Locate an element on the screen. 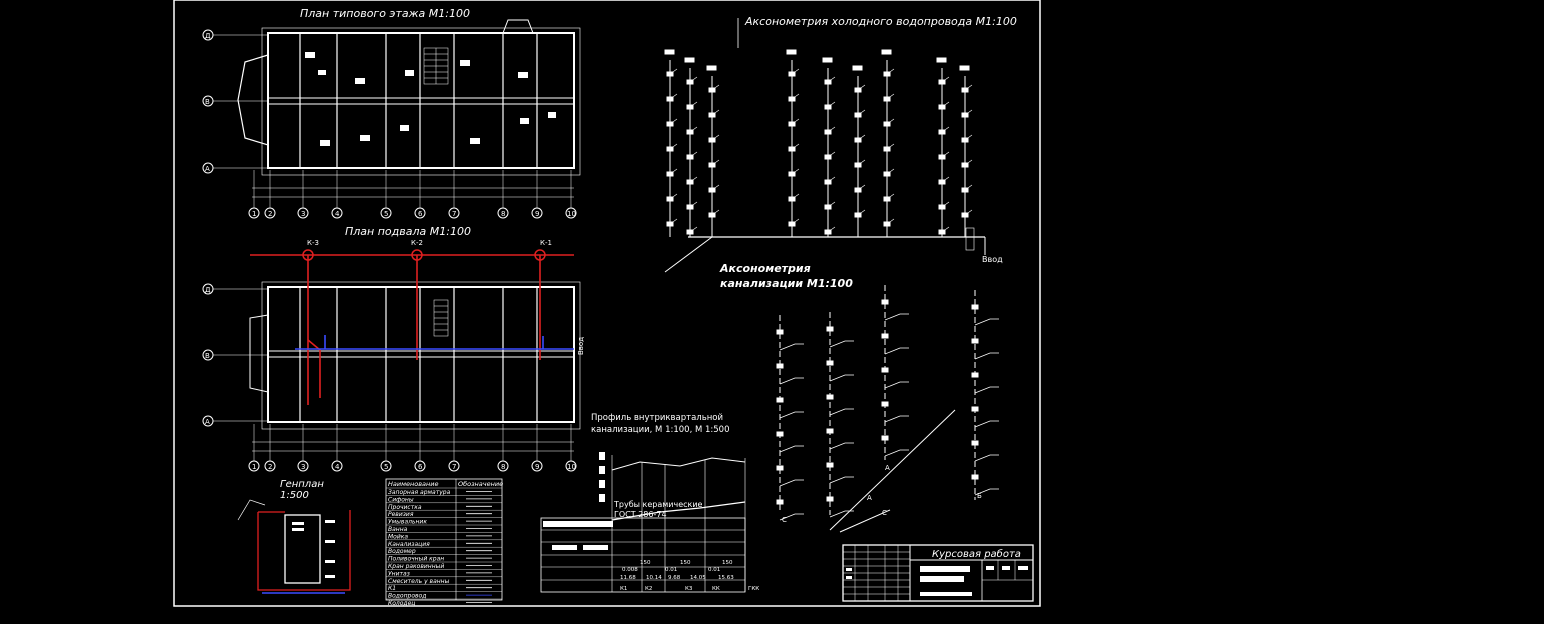 Image resolution: width=1544 pixels, height=624 pixels. svg-text: Канализация is located at coordinates (409, 544).